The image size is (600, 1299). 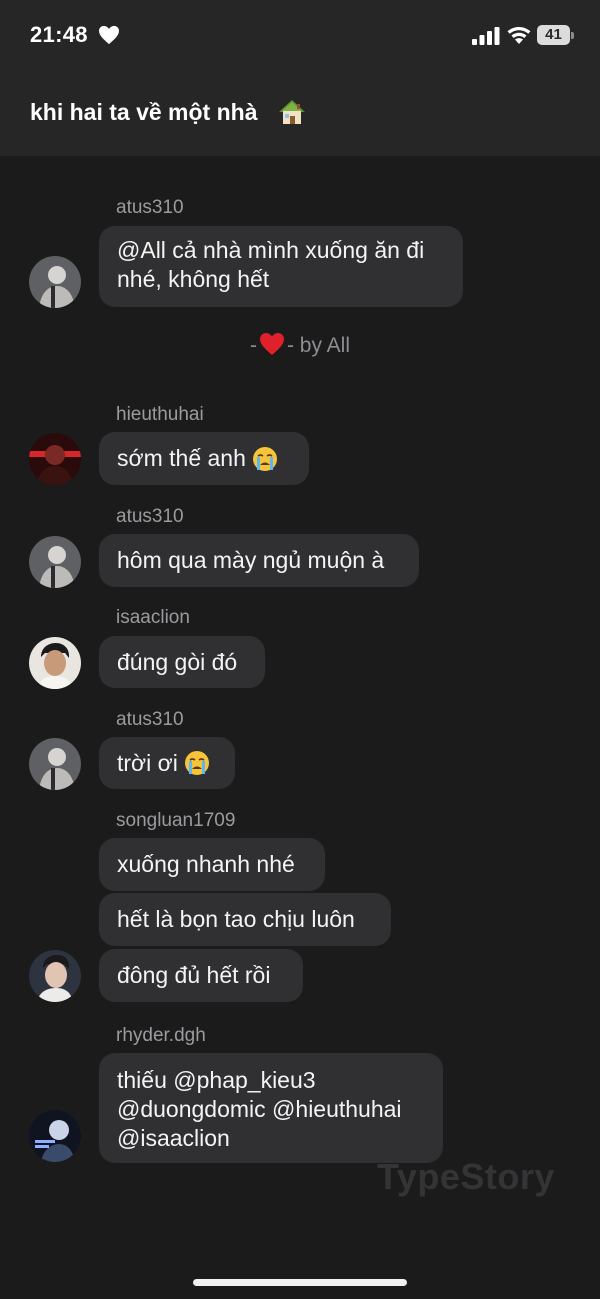 What do you see at coordinates (176, 820) in the screenshot?
I see `sender-name: songluan1709` at bounding box center [176, 820].